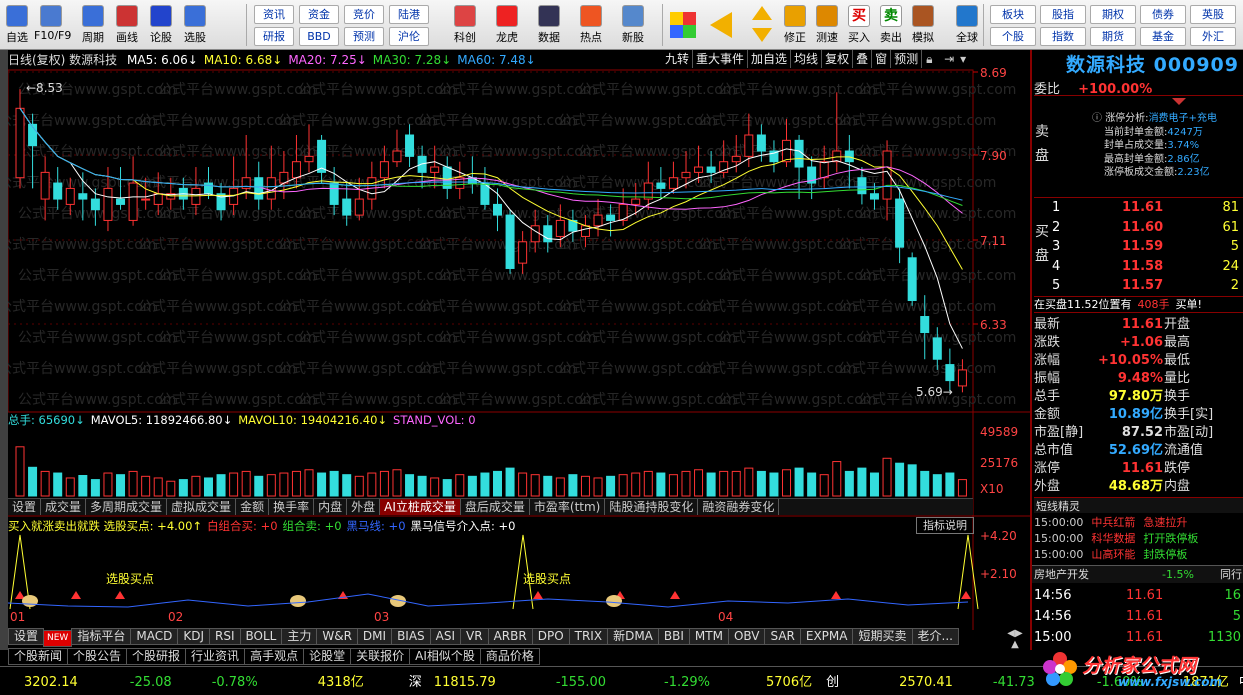 The height and width of the screenshot is (695, 1243). What do you see at coordinates (891, 25) in the screenshot?
I see `toolbar-sell-button: 卖卖出` at bounding box center [891, 25].